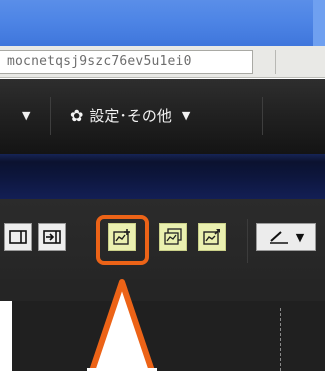  I want to click on pen-icon, so click(278, 237).